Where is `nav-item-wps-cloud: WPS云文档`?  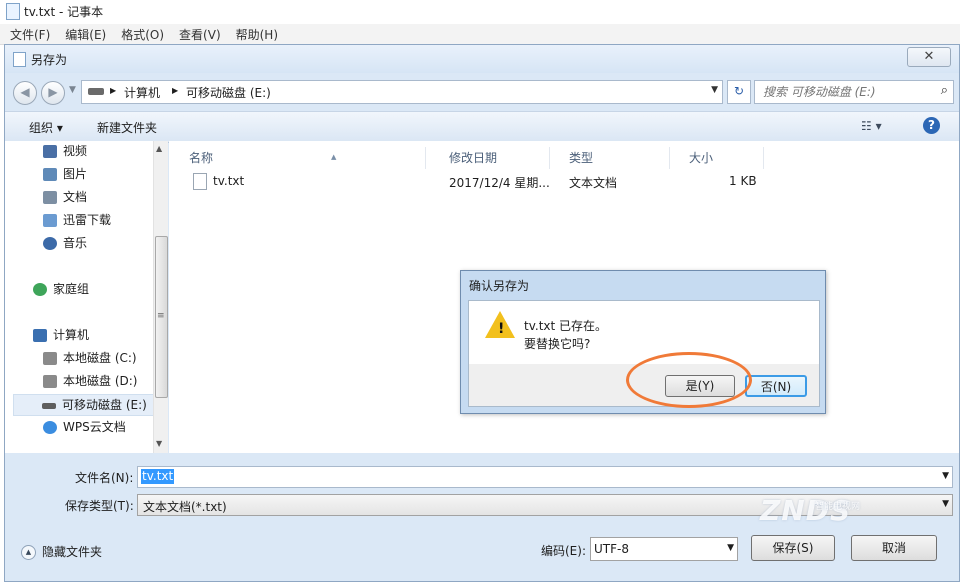 nav-item-wps-cloud: WPS云文档 is located at coordinates (85, 427).